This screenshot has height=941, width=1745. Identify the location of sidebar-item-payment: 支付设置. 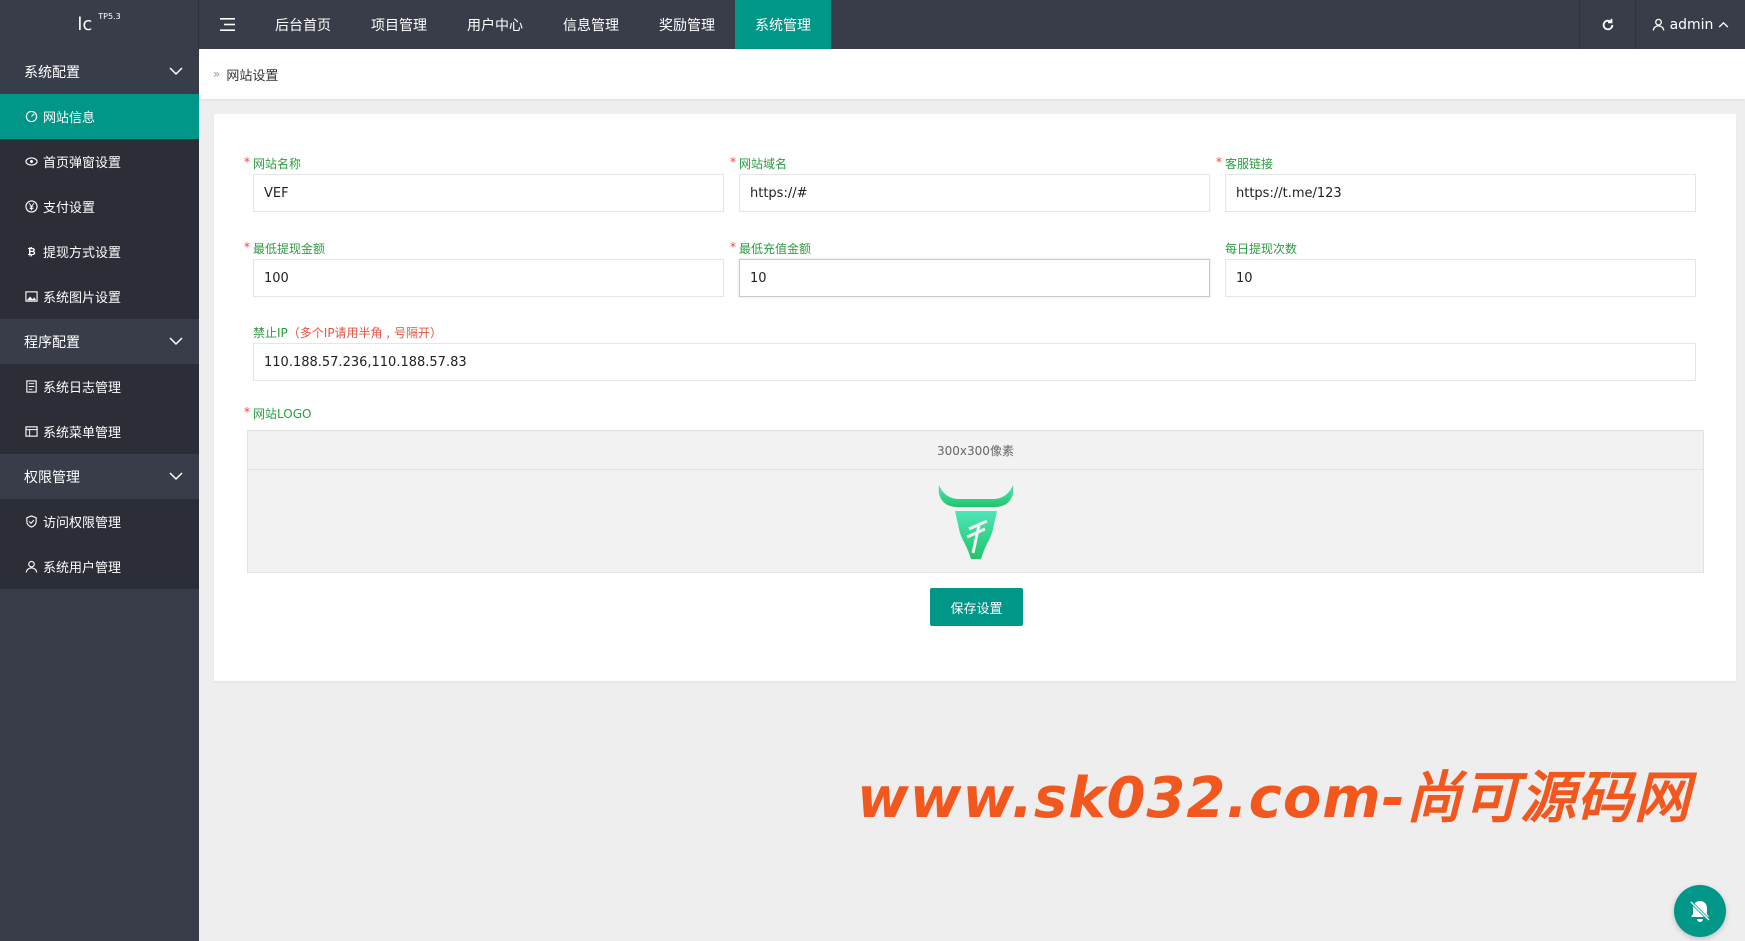
(99, 206).